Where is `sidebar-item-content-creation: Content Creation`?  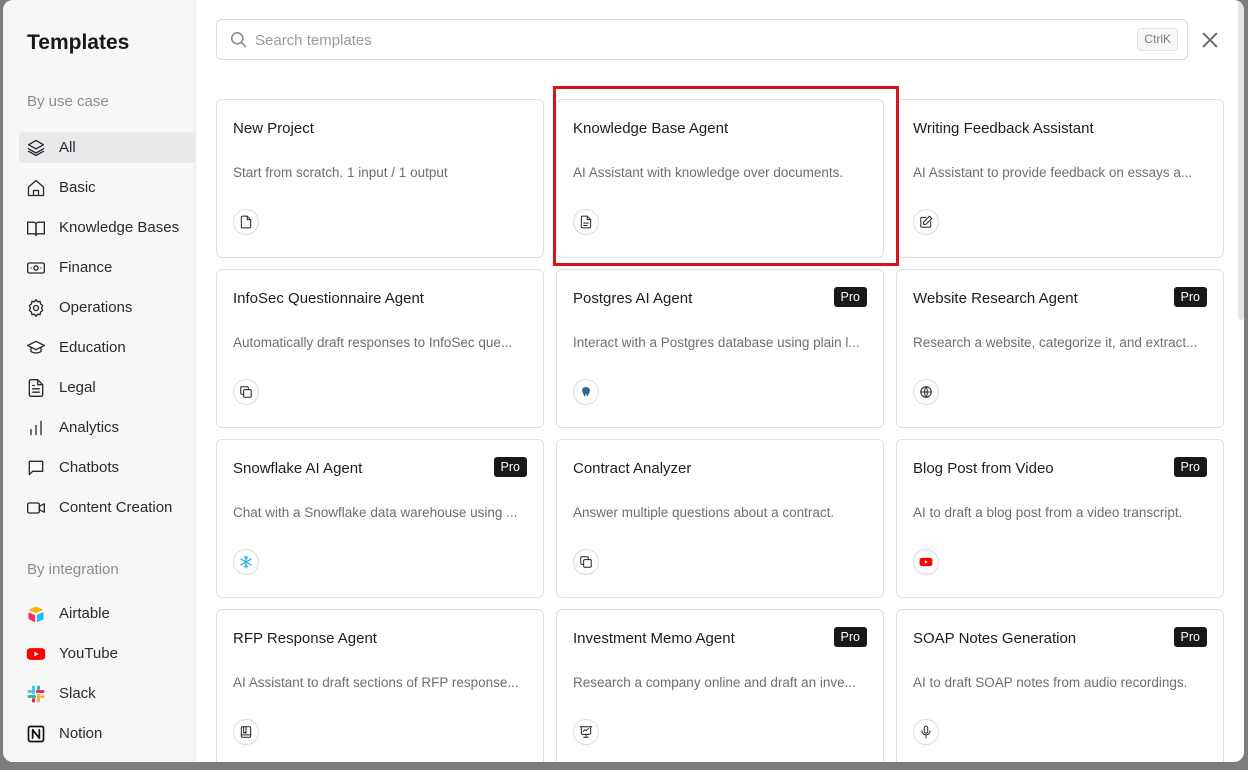 sidebar-item-content-creation: Content Creation is located at coordinates (107, 507).